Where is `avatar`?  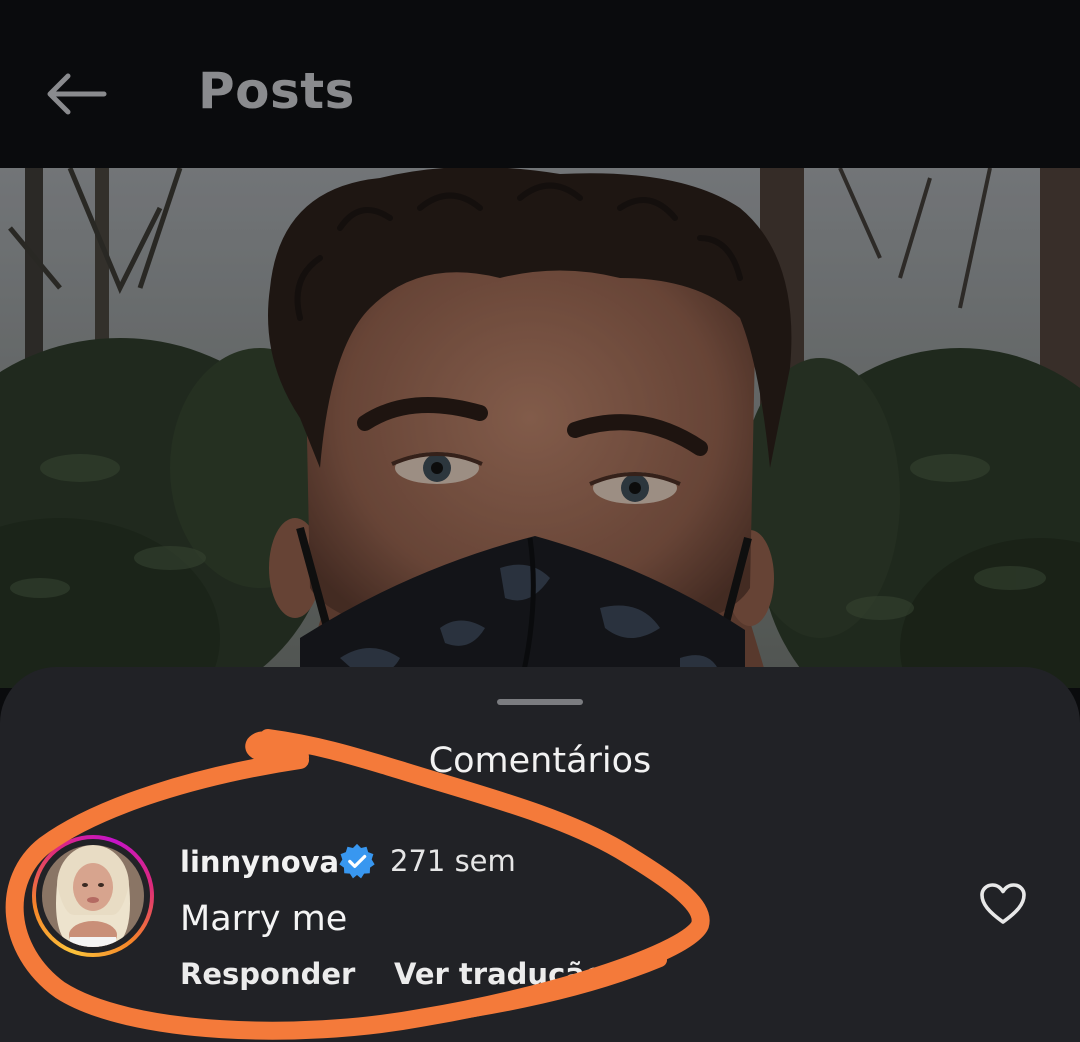 avatar is located at coordinates (93, 896).